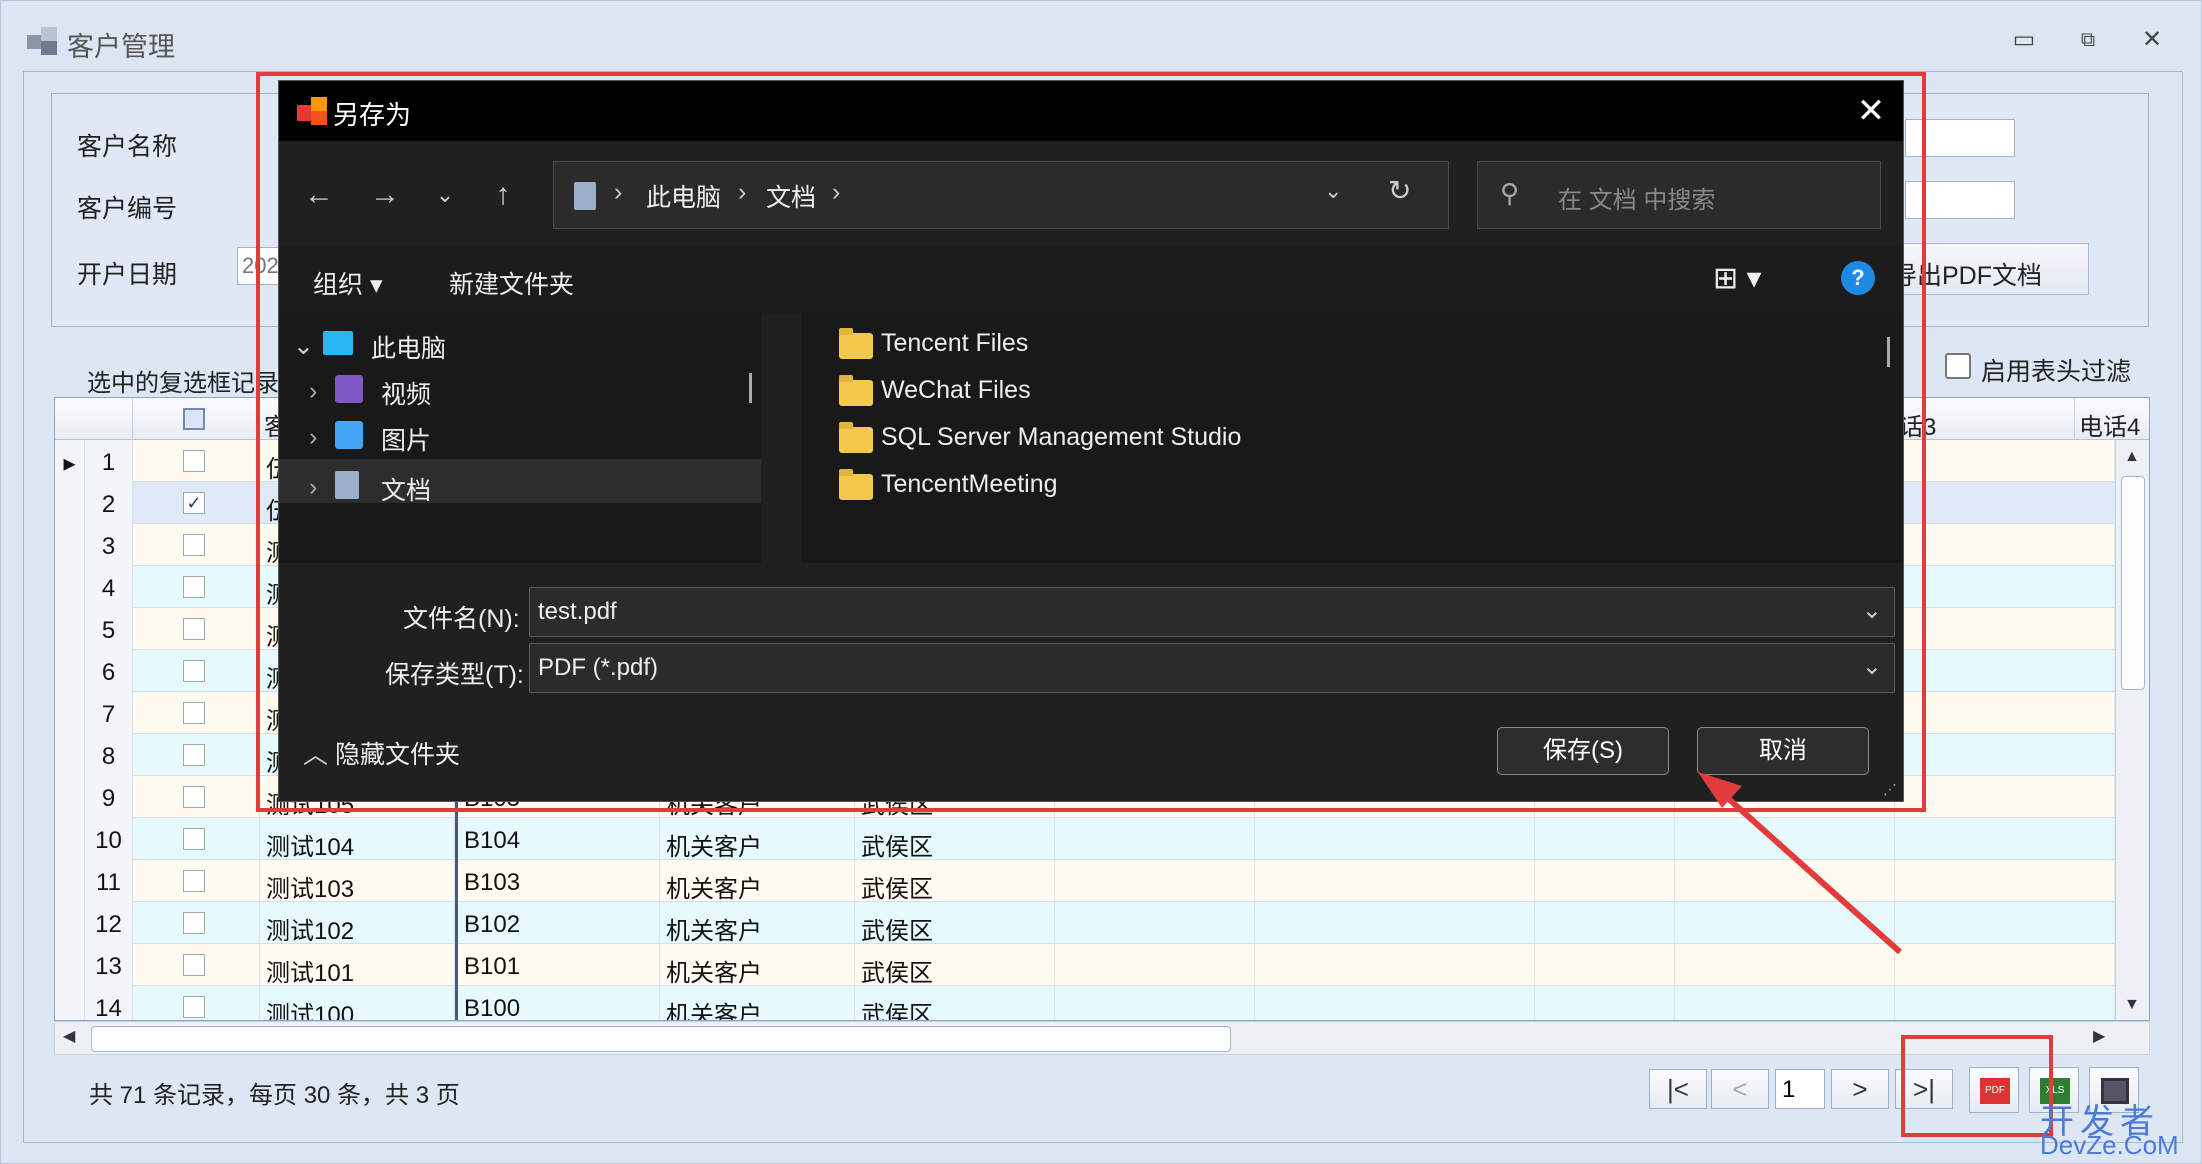 This screenshot has width=2202, height=1164. I want to click on table-row: 13 测试101 B101 机关客户 武侯区, so click(1085, 965).